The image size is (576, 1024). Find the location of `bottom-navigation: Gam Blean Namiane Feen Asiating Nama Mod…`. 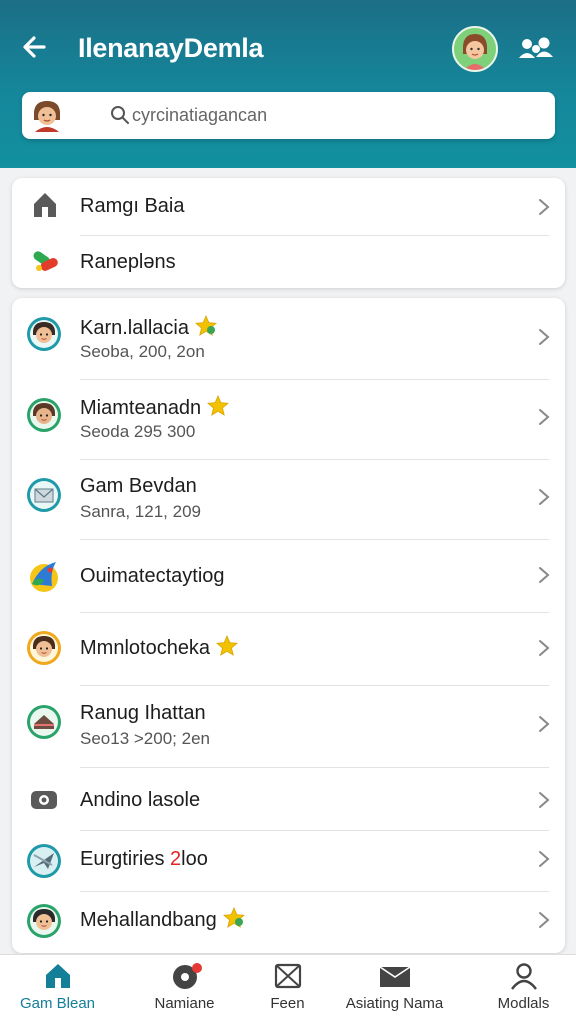

bottom-navigation: Gam Blean Namiane Feen Asiating Nama Mod… is located at coordinates (288, 989).